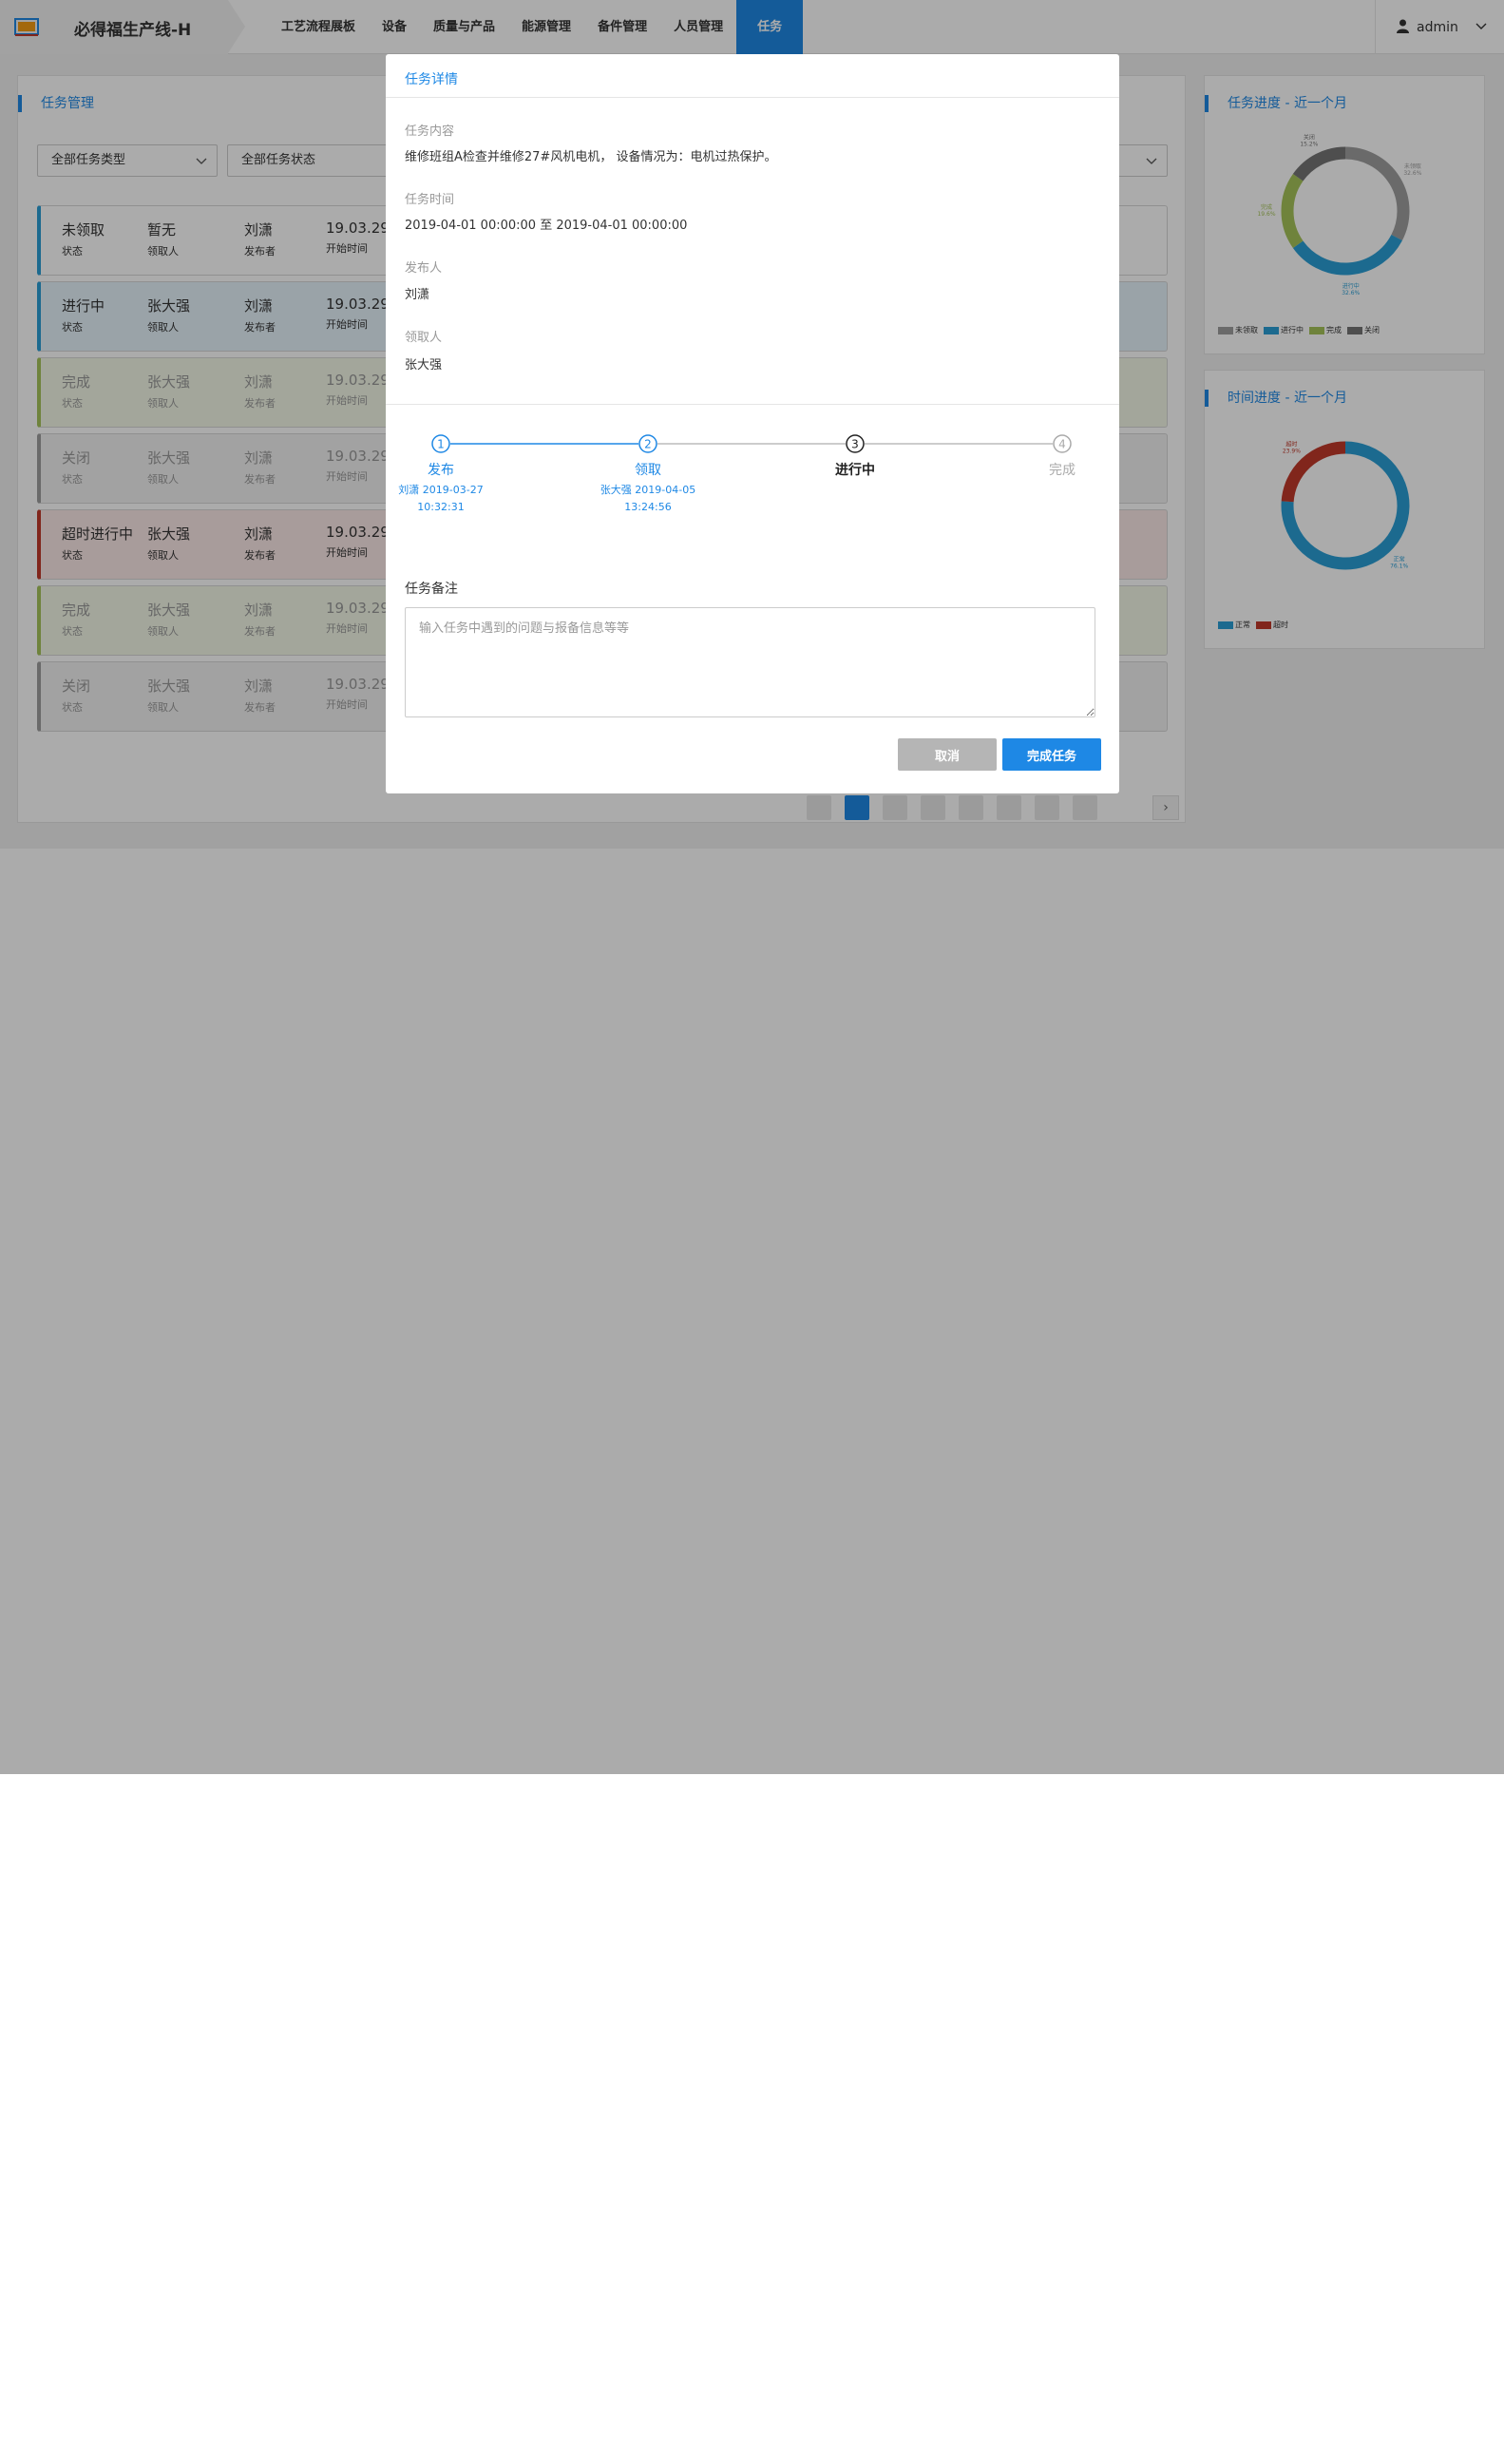  I want to click on task-steps-progress: 1 2 3 4, so click(751, 443).